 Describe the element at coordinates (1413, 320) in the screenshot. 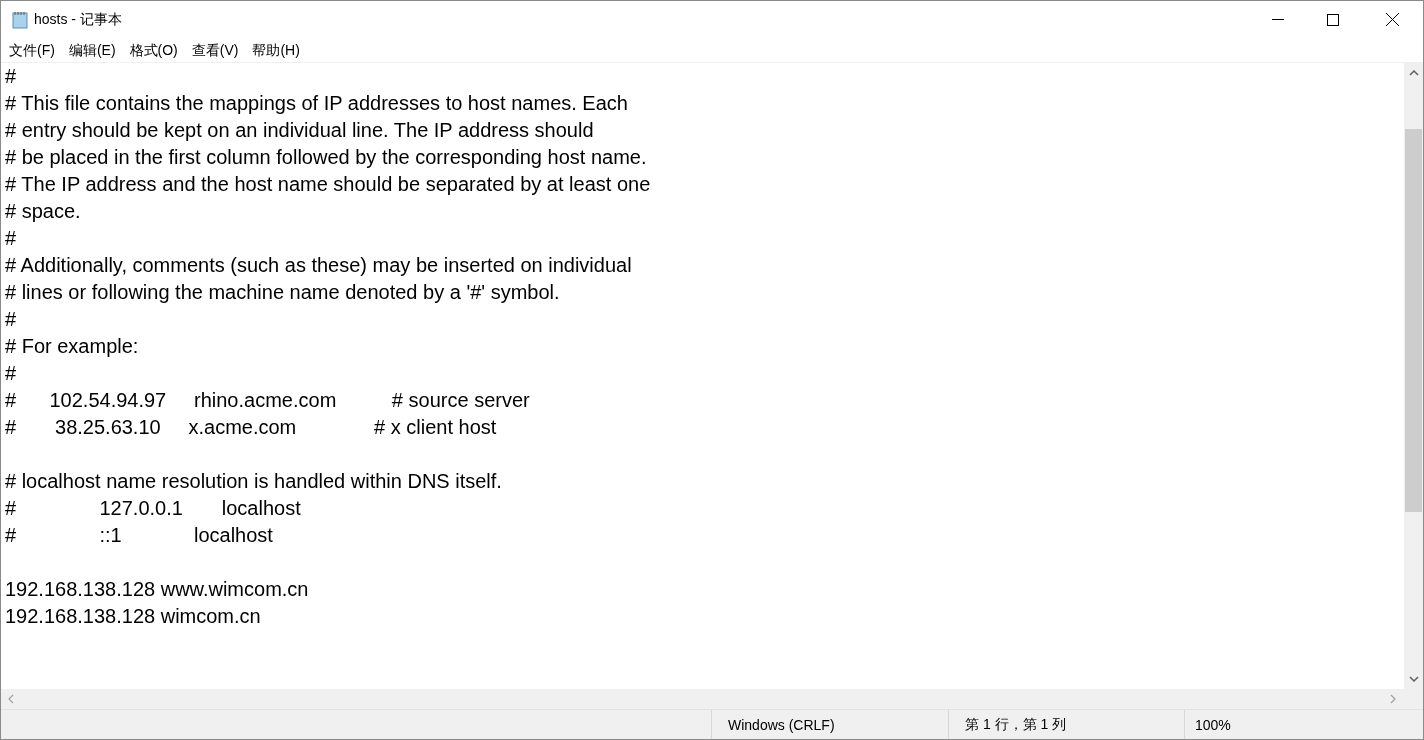

I see `scroll-thumb` at that location.